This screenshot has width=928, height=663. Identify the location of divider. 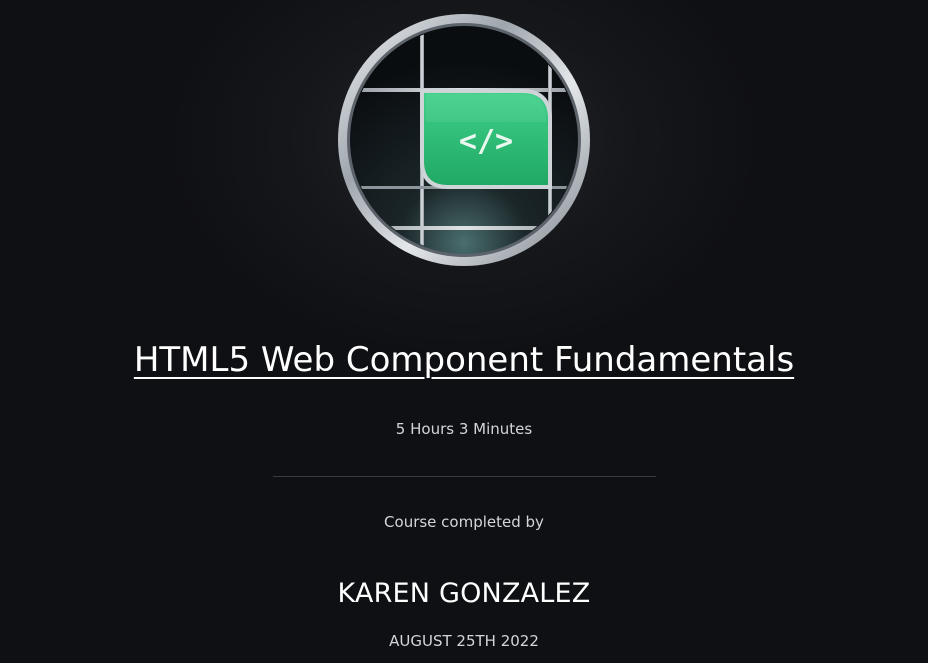
(464, 476).